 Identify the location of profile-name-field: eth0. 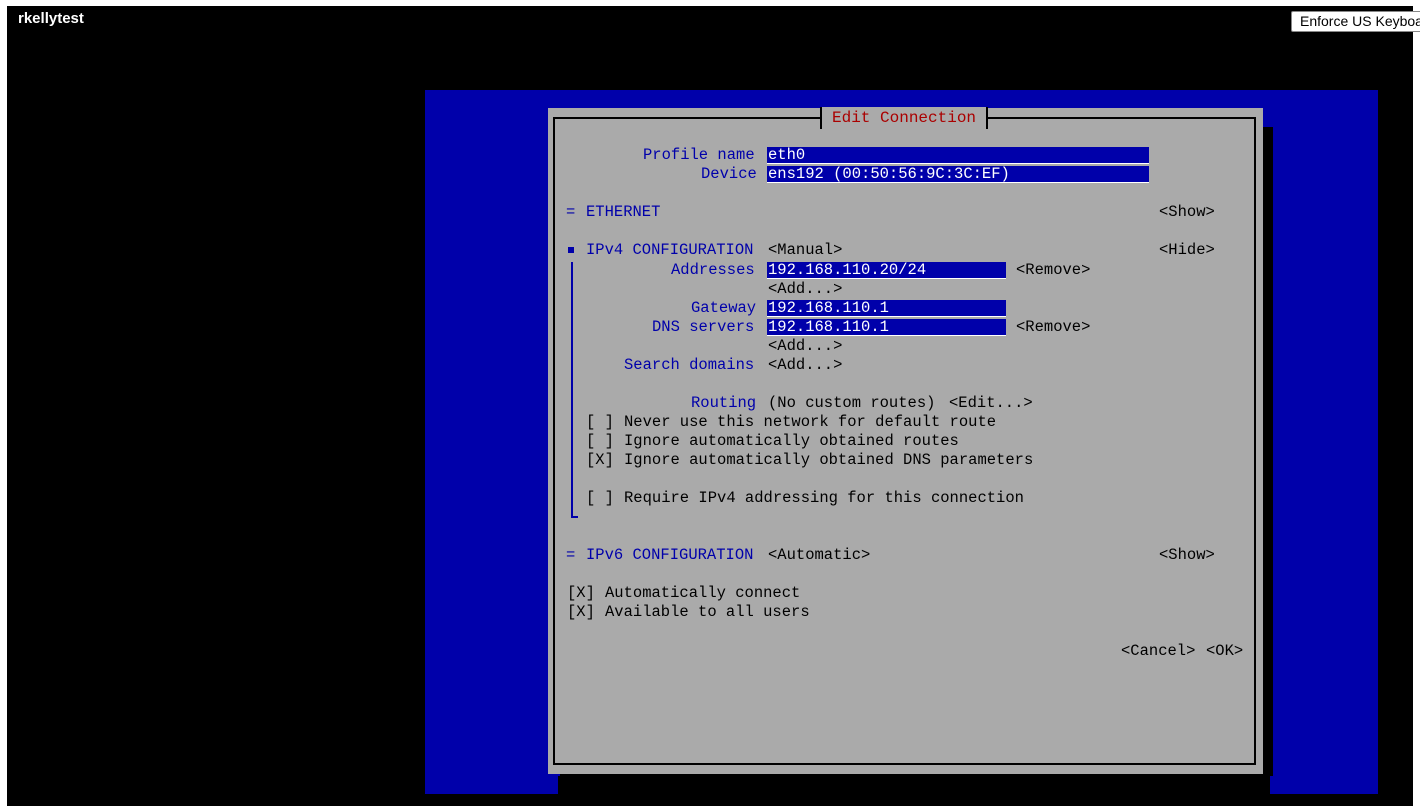
(958, 155).